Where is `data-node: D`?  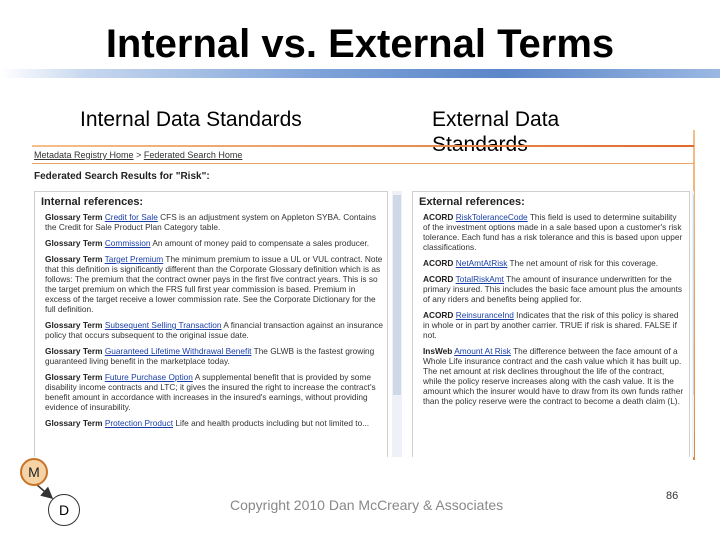
data-node: D is located at coordinates (64, 510).